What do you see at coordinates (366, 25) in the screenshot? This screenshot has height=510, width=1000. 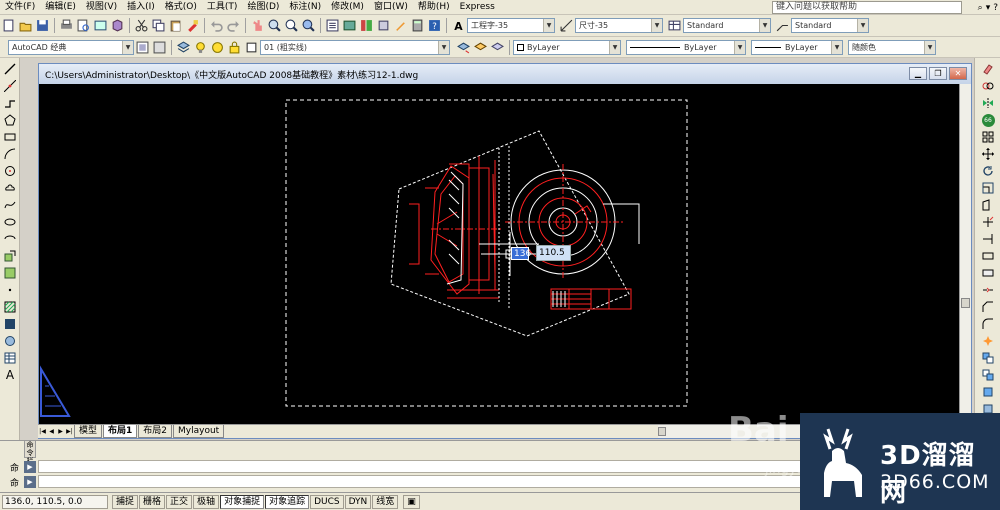 I see `tool-palettes-icon` at bounding box center [366, 25].